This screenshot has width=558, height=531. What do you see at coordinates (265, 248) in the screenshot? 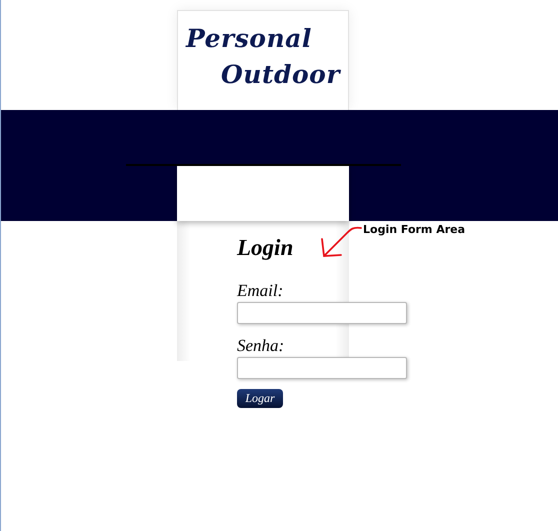
I see `login-title: Login` at bounding box center [265, 248].